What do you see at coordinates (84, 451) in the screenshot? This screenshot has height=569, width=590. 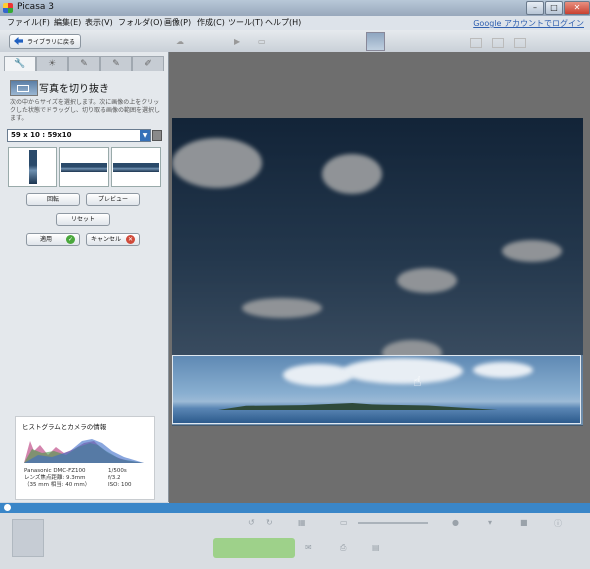 I see `histogram-graph` at bounding box center [84, 451].